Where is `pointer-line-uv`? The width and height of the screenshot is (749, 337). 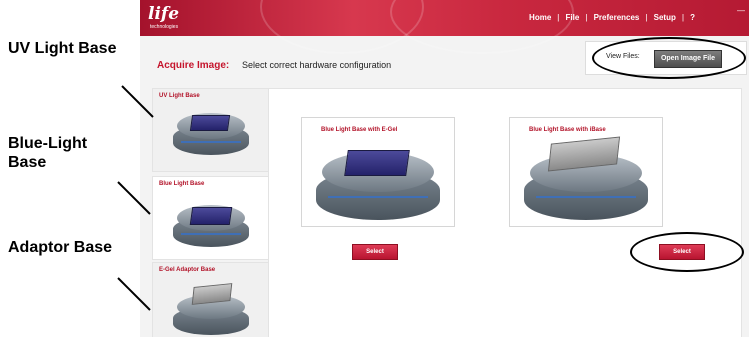 pointer-line-uv is located at coordinates (137, 101).